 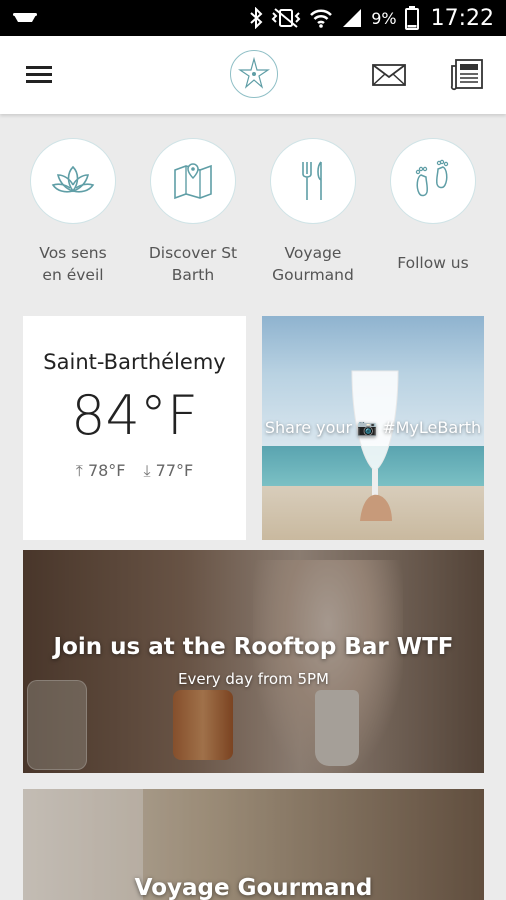 I want to click on signal-icon, so click(x=352, y=18).